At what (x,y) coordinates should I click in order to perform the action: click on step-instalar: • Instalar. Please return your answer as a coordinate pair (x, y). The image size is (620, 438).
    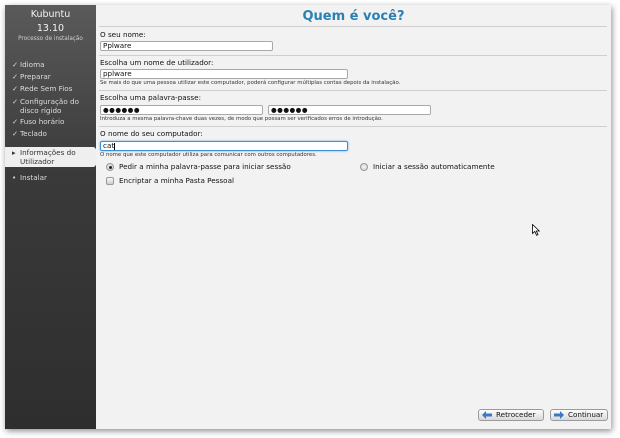
    Looking at the image, I should click on (29, 177).